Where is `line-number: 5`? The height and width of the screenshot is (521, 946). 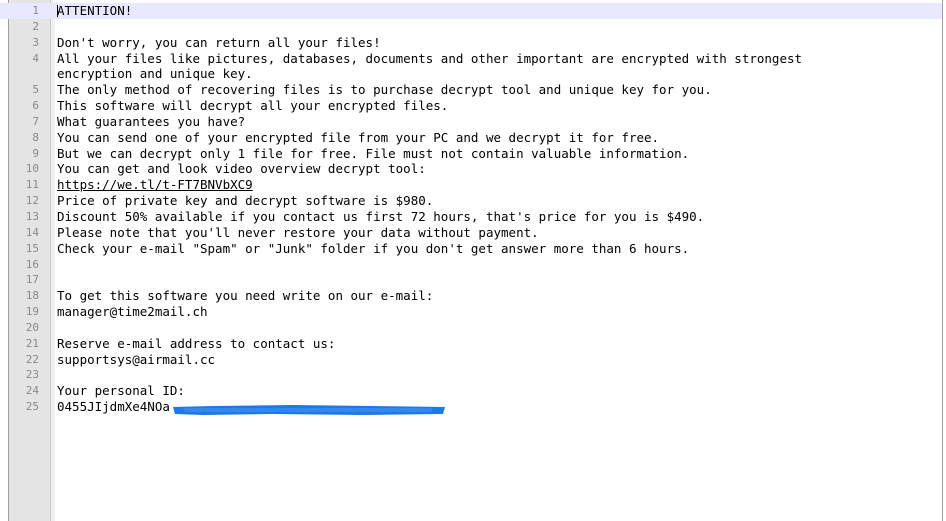
line-number: 5 is located at coordinates (35, 90).